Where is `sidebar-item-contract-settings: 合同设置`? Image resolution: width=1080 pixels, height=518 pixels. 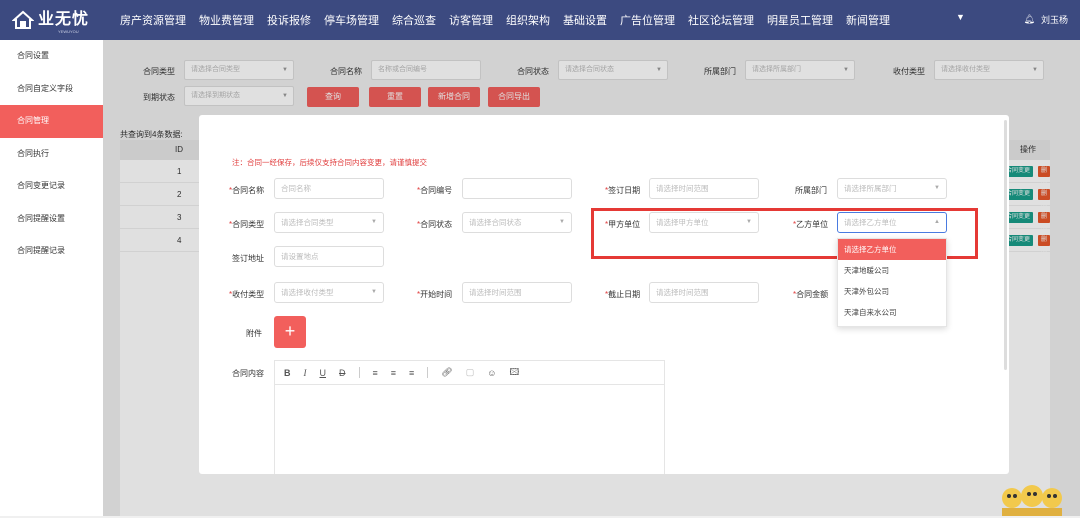 sidebar-item-contract-settings: 合同设置 is located at coordinates (51, 56).